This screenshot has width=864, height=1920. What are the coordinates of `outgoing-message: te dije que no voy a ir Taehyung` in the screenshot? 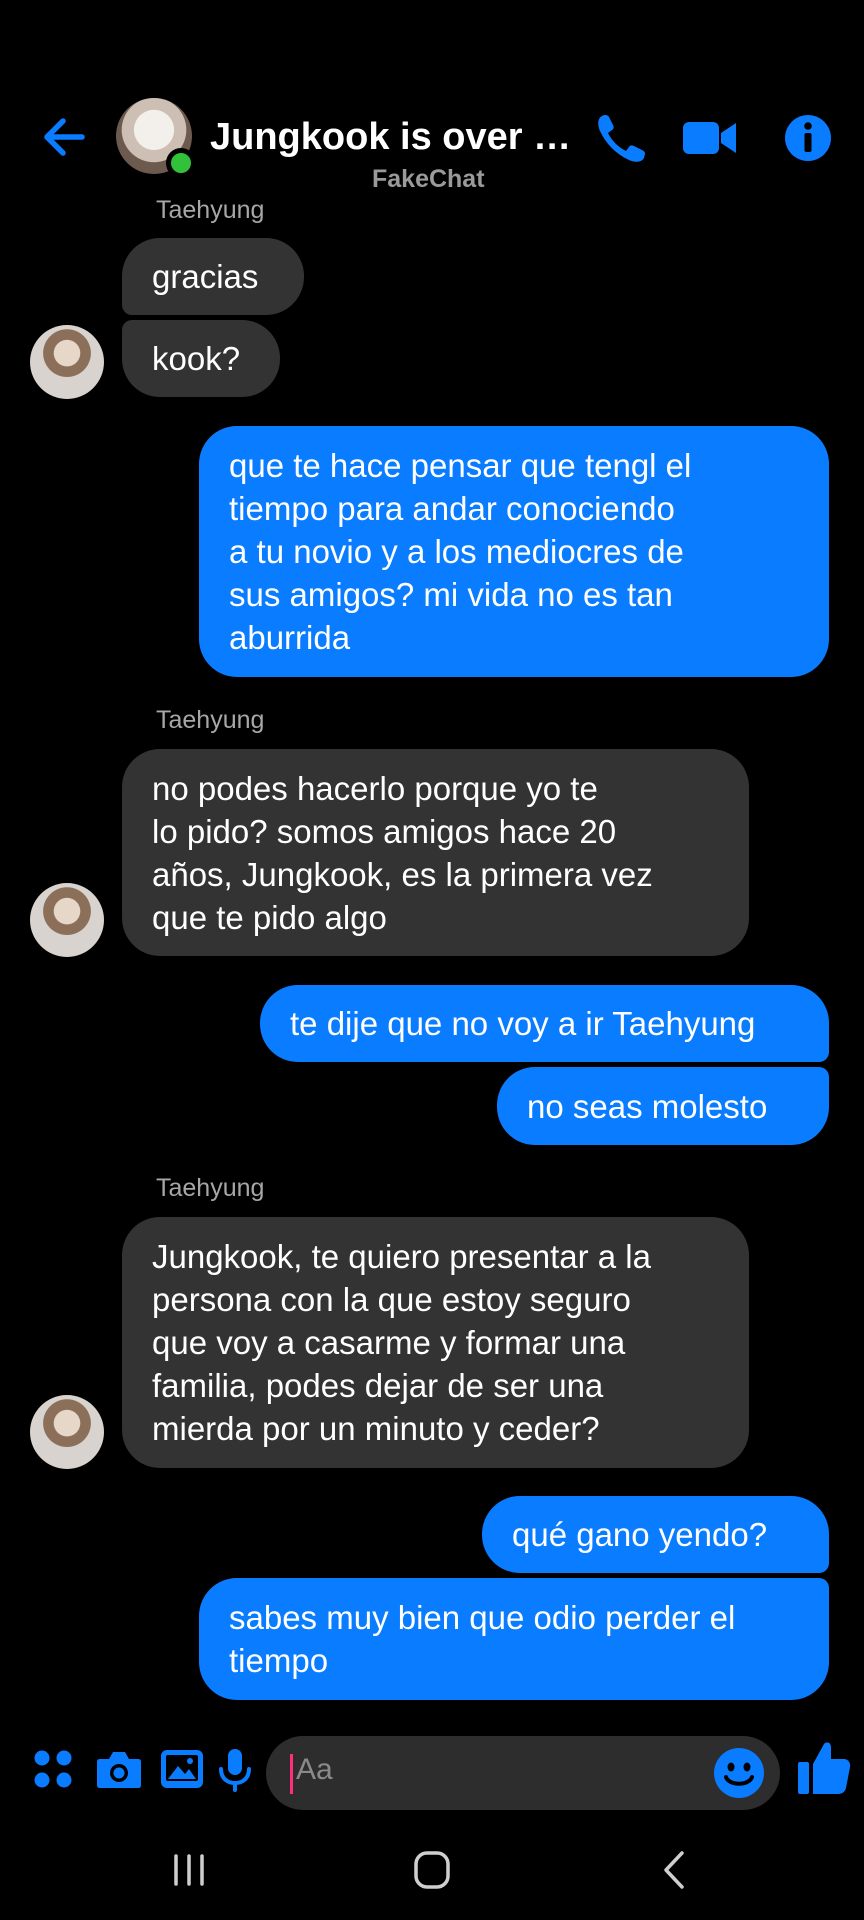 It's located at (544, 1023).